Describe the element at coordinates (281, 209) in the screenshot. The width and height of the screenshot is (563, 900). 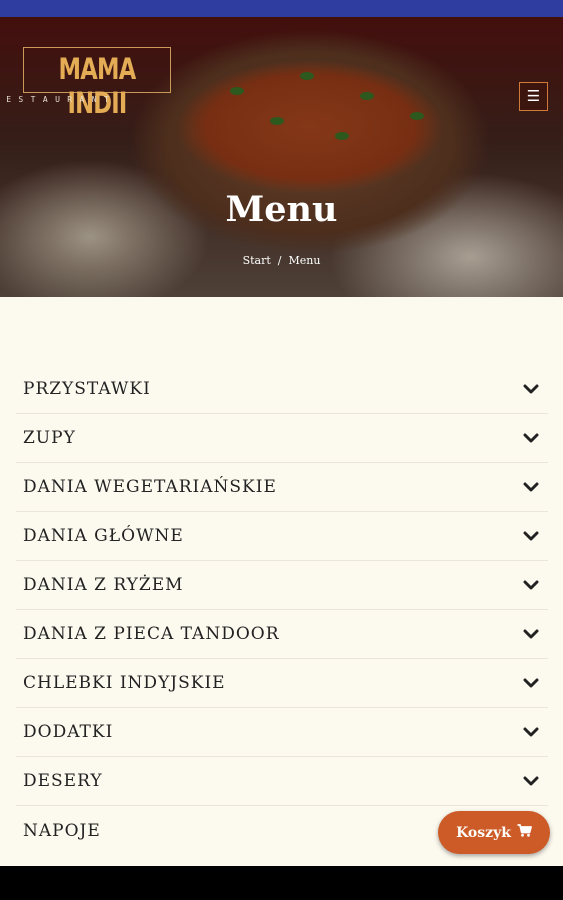
I see `page-title: Menu` at that location.